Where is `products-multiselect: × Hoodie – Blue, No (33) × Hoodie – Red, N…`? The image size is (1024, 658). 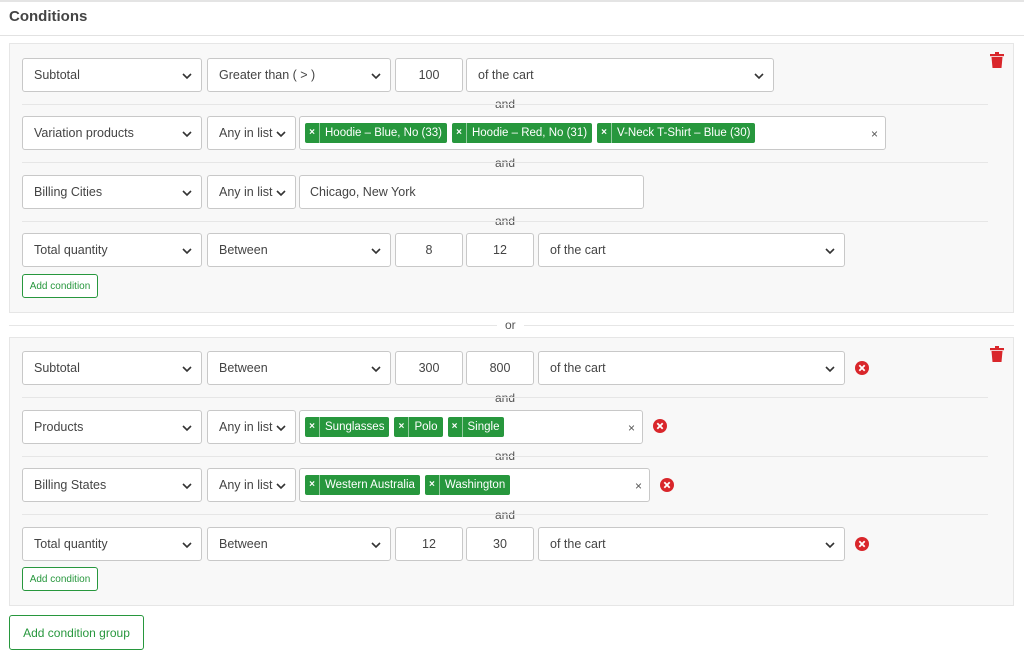 products-multiselect: × Hoodie – Blue, No (33) × Hoodie – Red, N… is located at coordinates (592, 133).